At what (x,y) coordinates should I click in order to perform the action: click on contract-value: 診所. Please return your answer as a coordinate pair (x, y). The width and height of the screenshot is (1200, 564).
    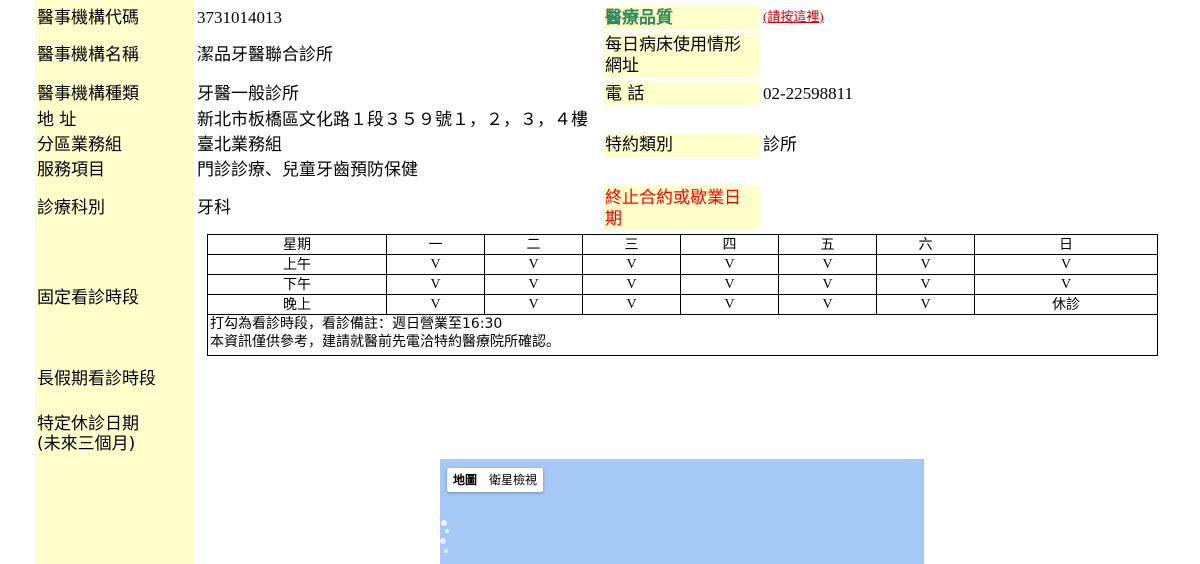
    Looking at the image, I should click on (780, 145).